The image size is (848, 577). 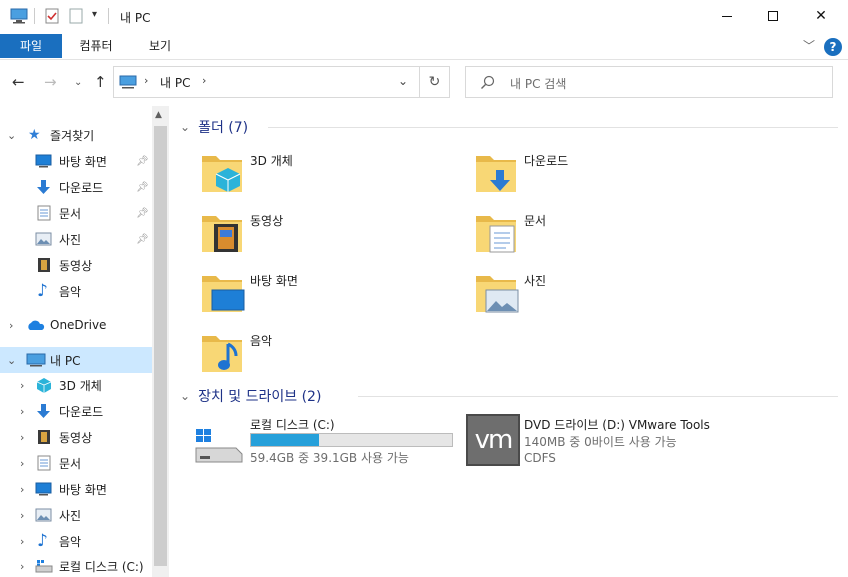 I want to click on nav-scrollbar: ▲, so click(x=160, y=341).